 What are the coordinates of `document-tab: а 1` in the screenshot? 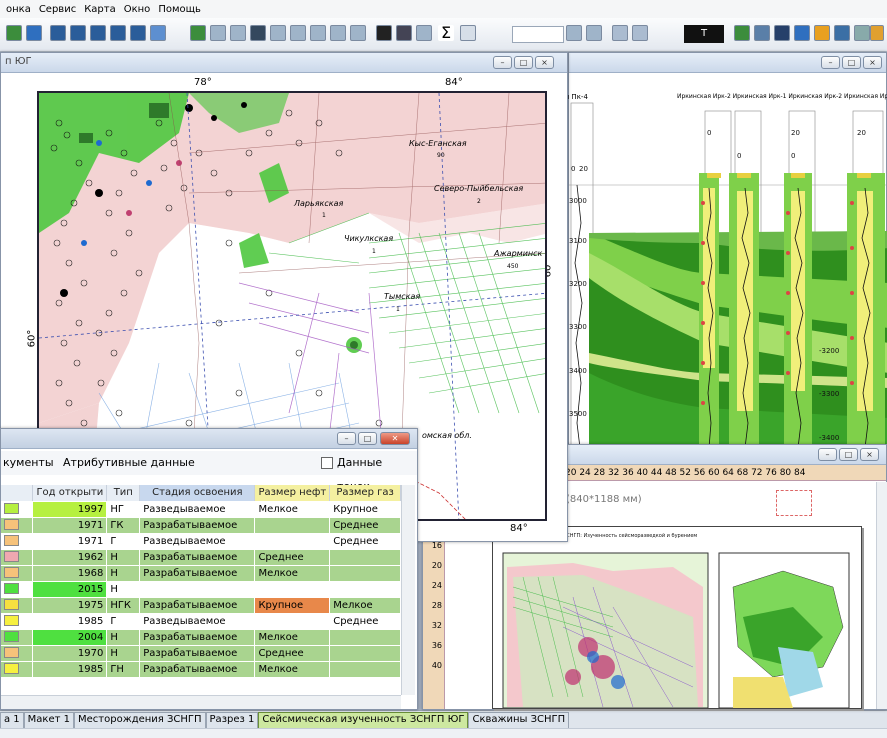 It's located at (12, 720).